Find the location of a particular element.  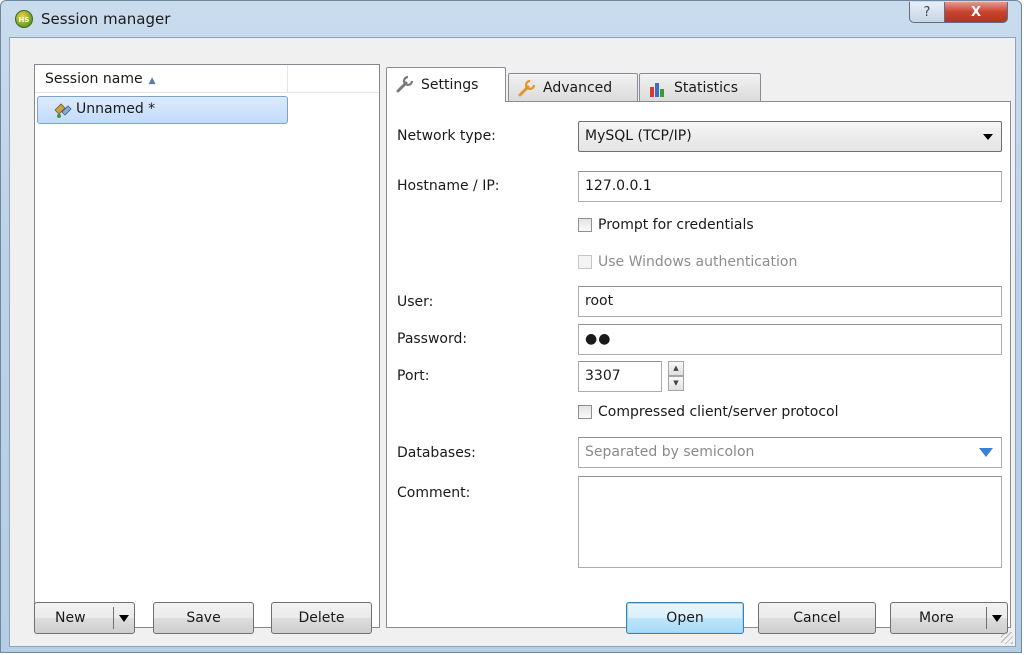

title-bar: HS Session manager ? X is located at coordinates (511, 19).